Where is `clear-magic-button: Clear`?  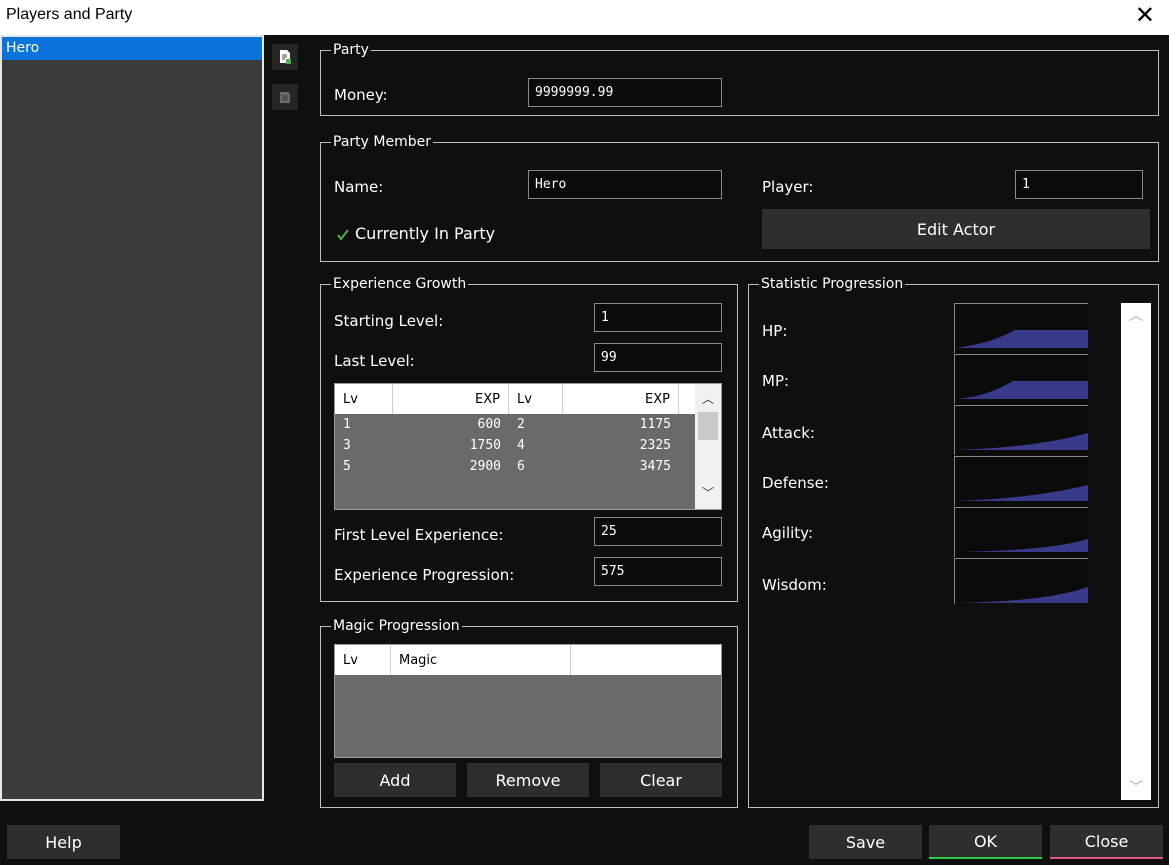 clear-magic-button: Clear is located at coordinates (661, 780).